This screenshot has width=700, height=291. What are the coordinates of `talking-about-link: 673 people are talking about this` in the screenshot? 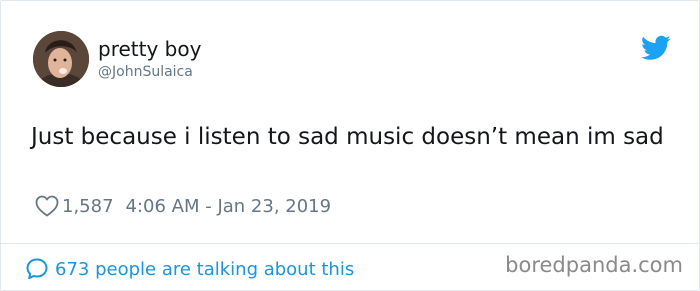 It's located at (189, 269).